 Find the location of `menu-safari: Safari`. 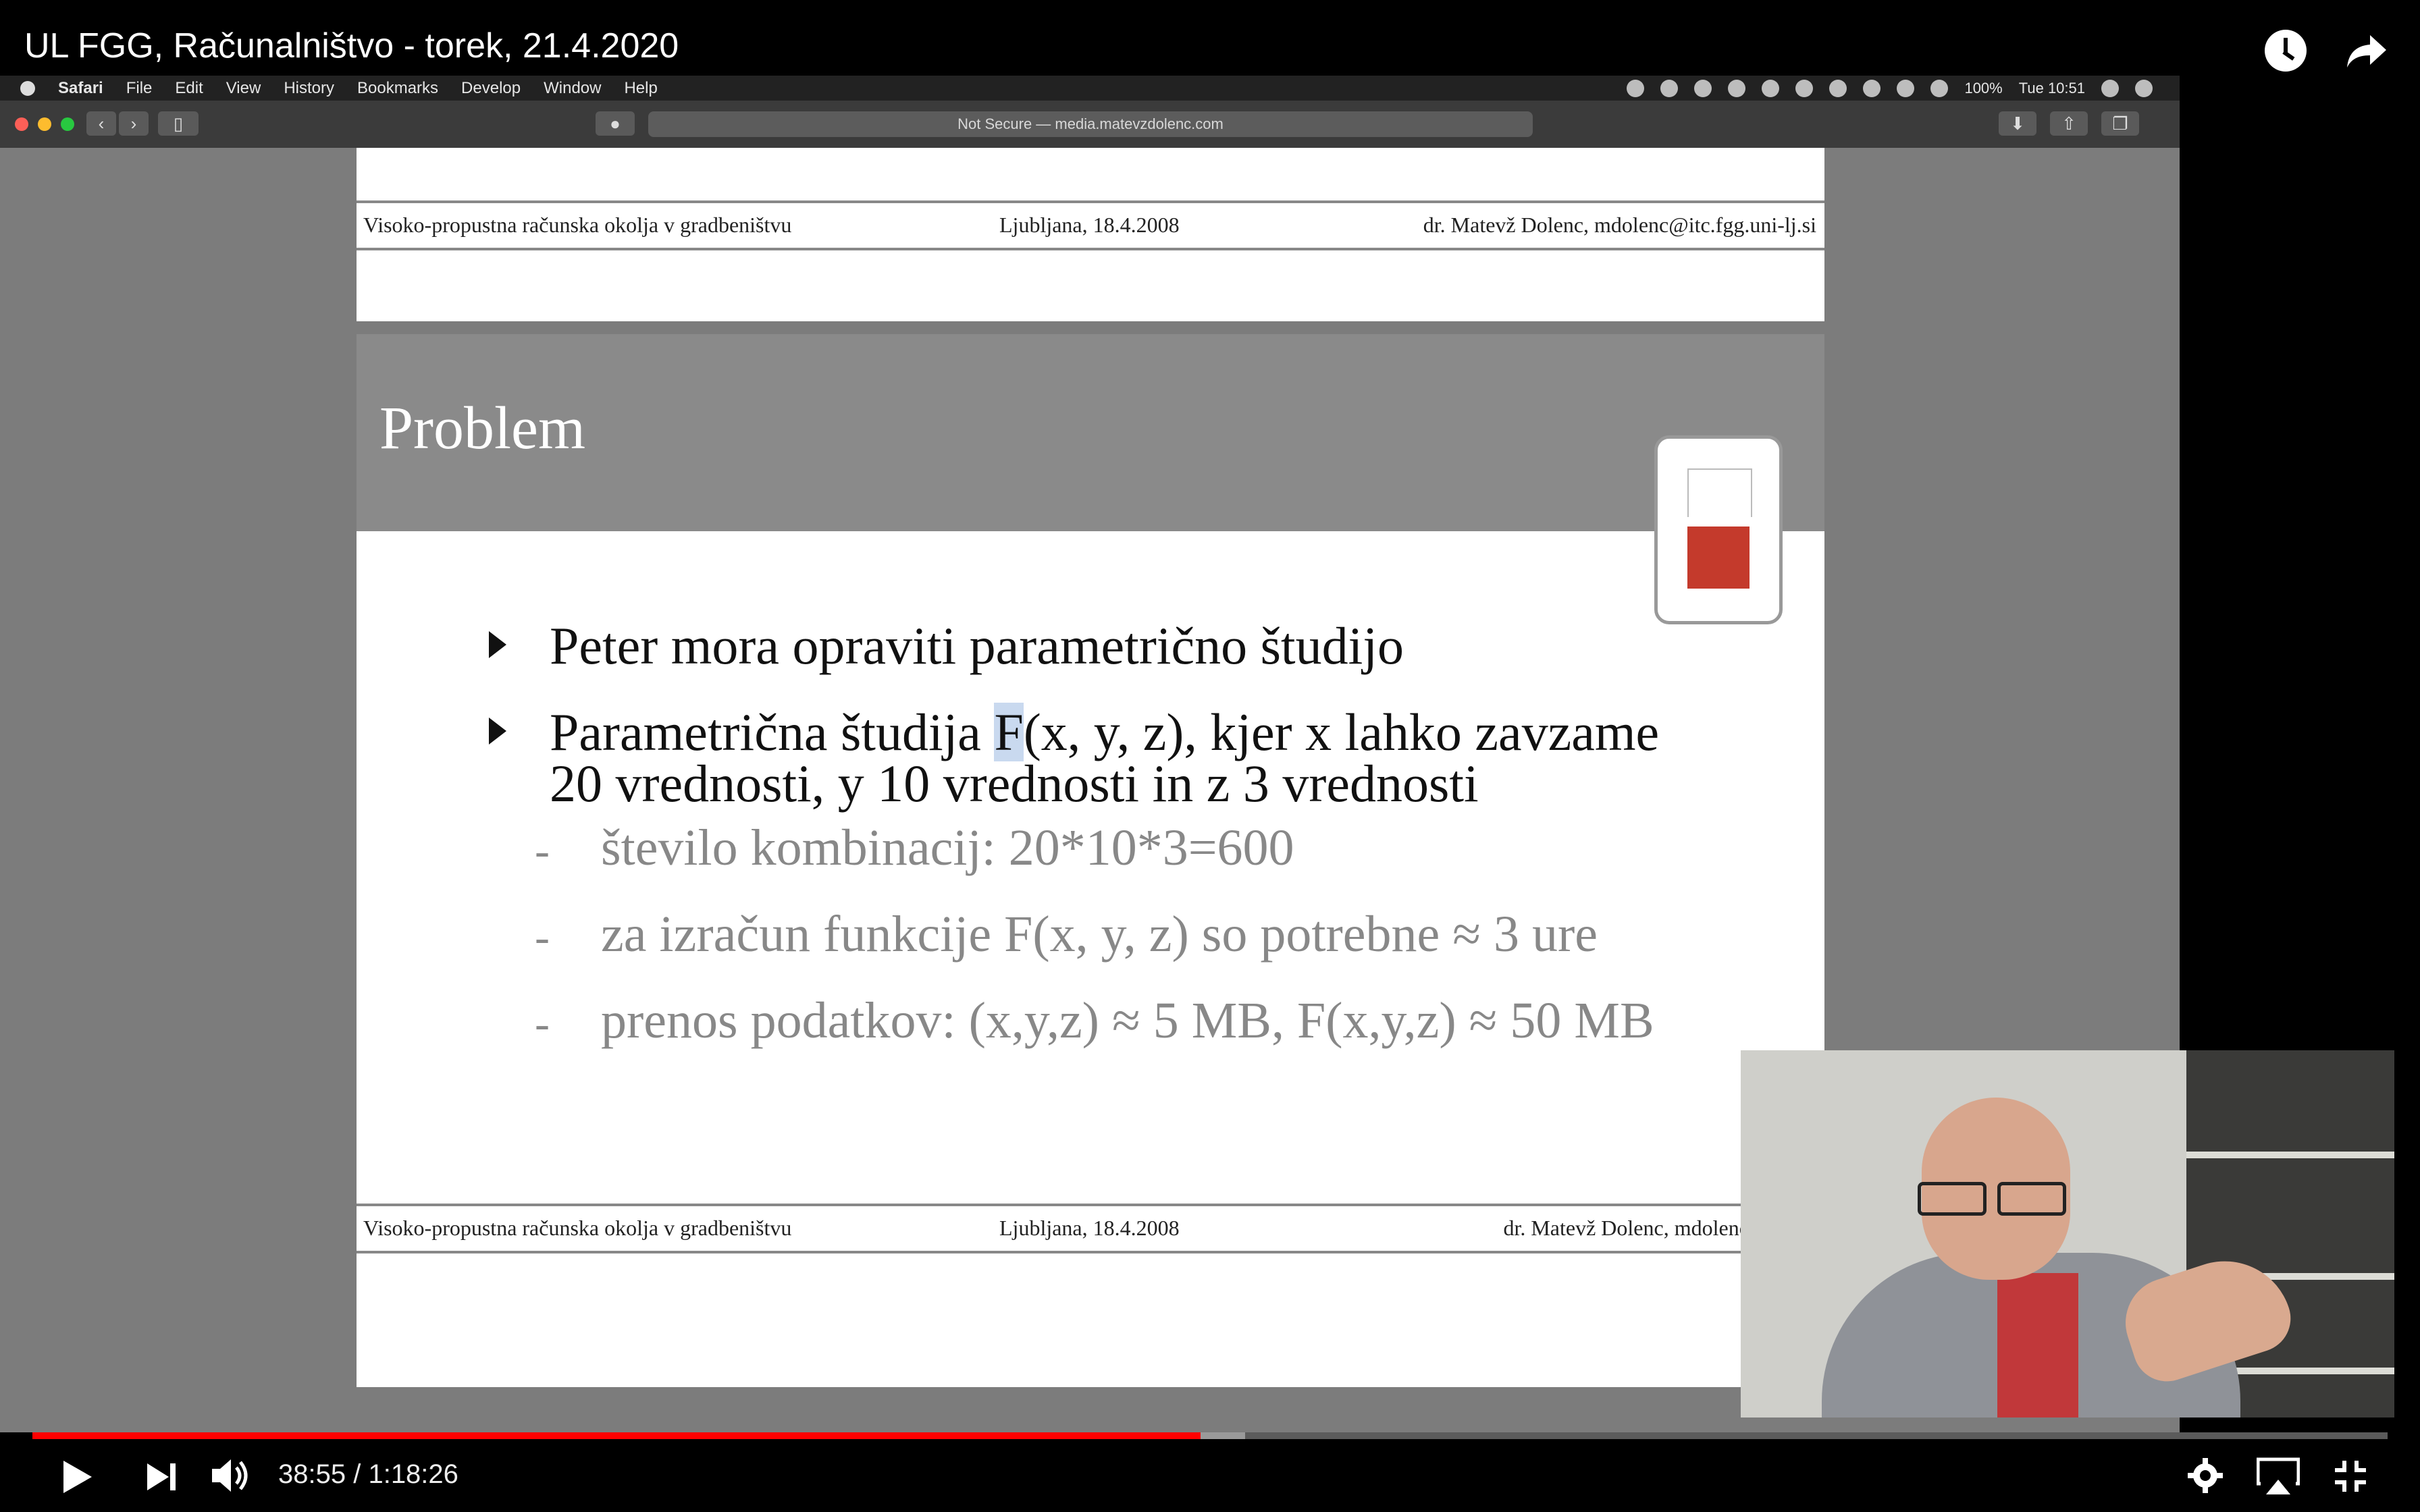

menu-safari: Safari is located at coordinates (80, 89).